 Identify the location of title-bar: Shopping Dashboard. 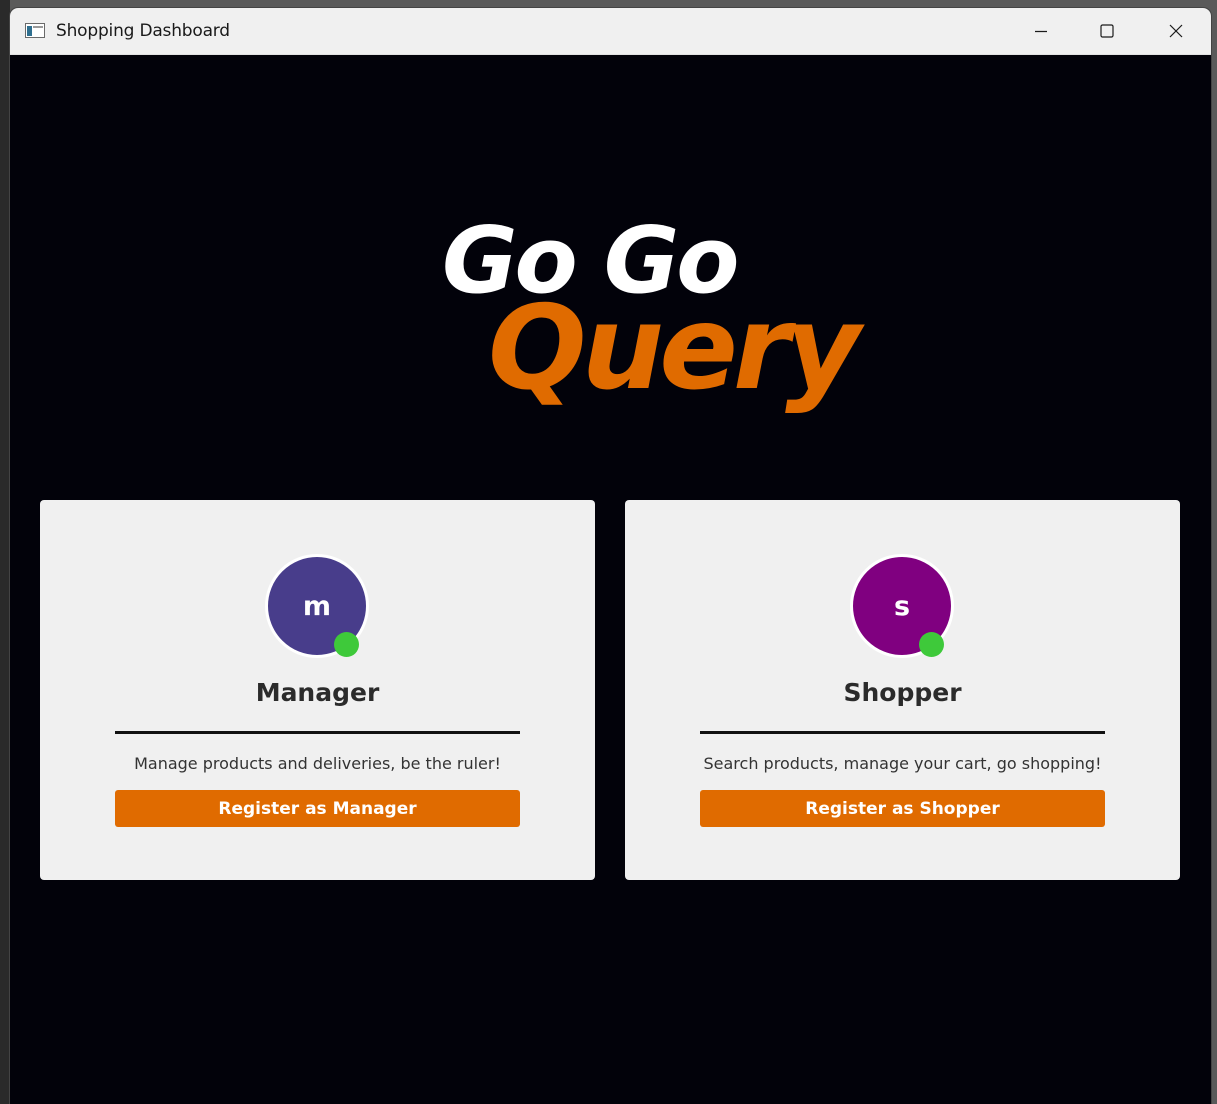
(610, 31).